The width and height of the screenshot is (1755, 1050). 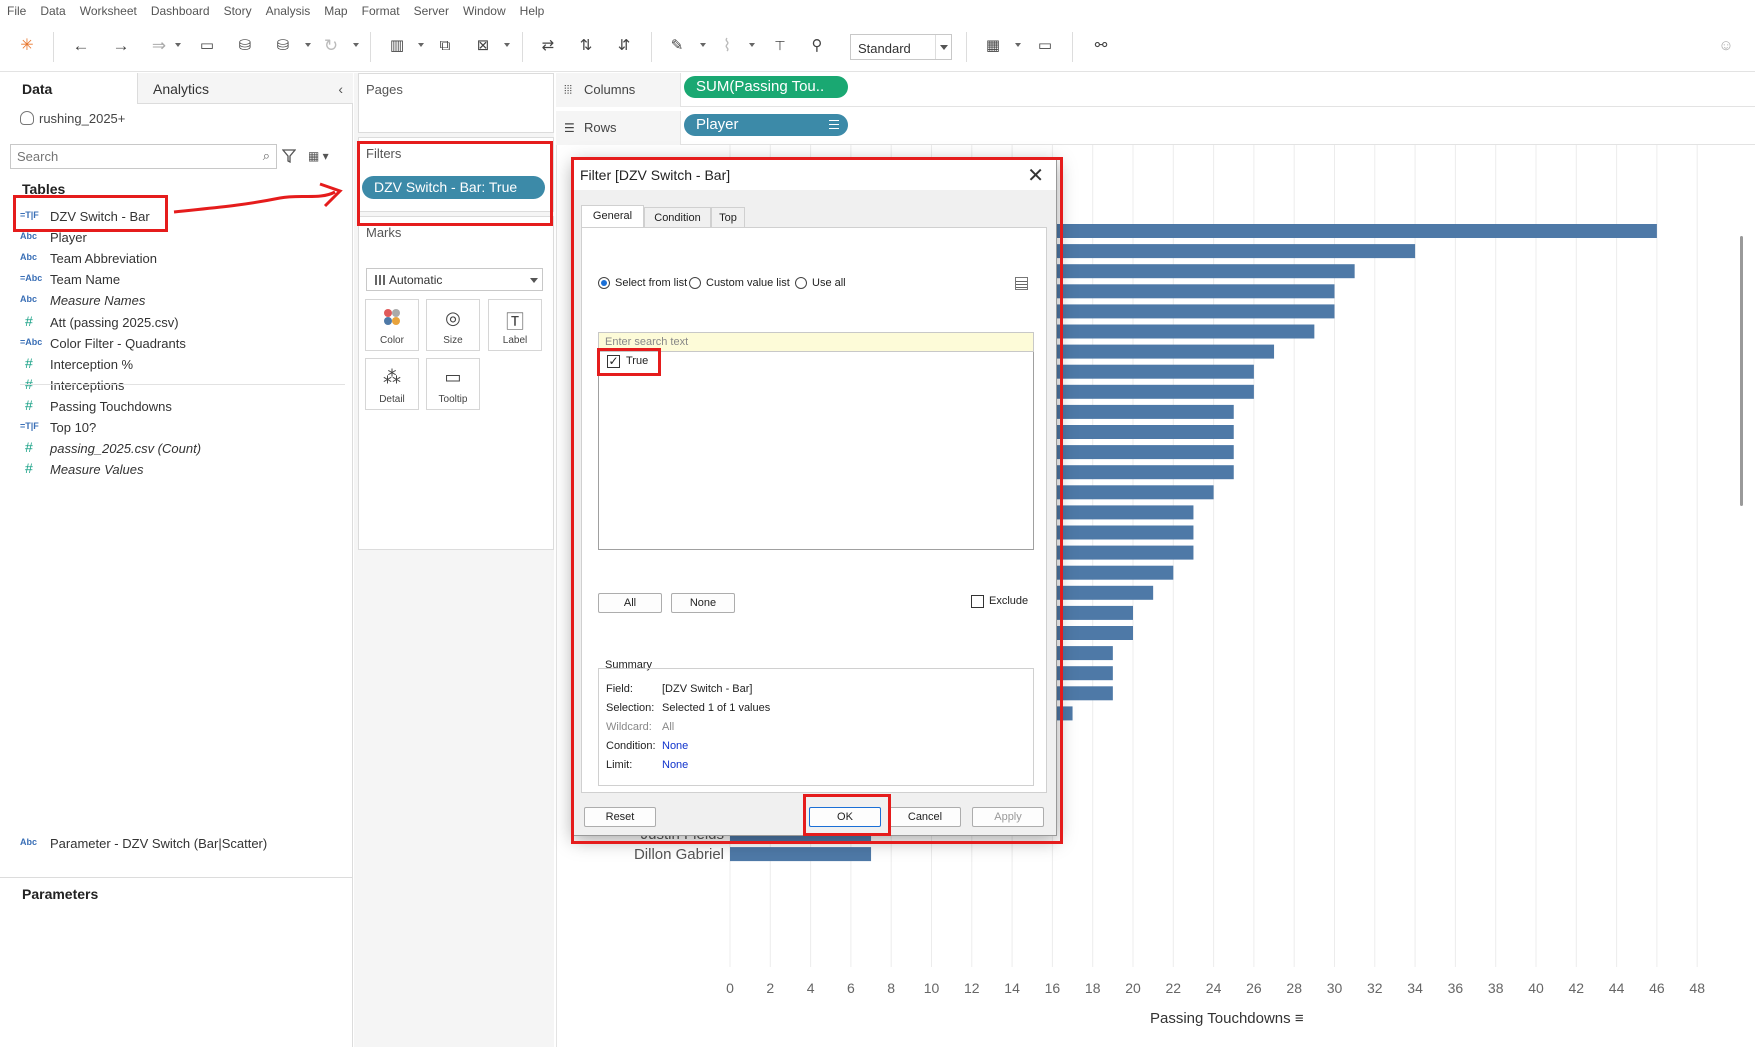 What do you see at coordinates (780, 46) in the screenshot?
I see `show-mark-labels-icon: ⊤` at bounding box center [780, 46].